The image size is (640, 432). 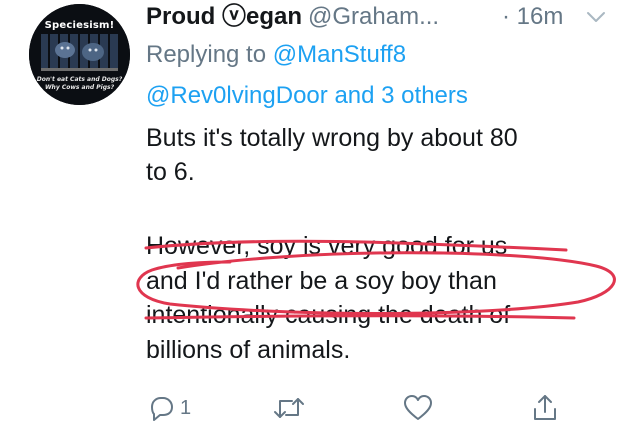 I want to click on retweet-button, so click(x=289, y=408).